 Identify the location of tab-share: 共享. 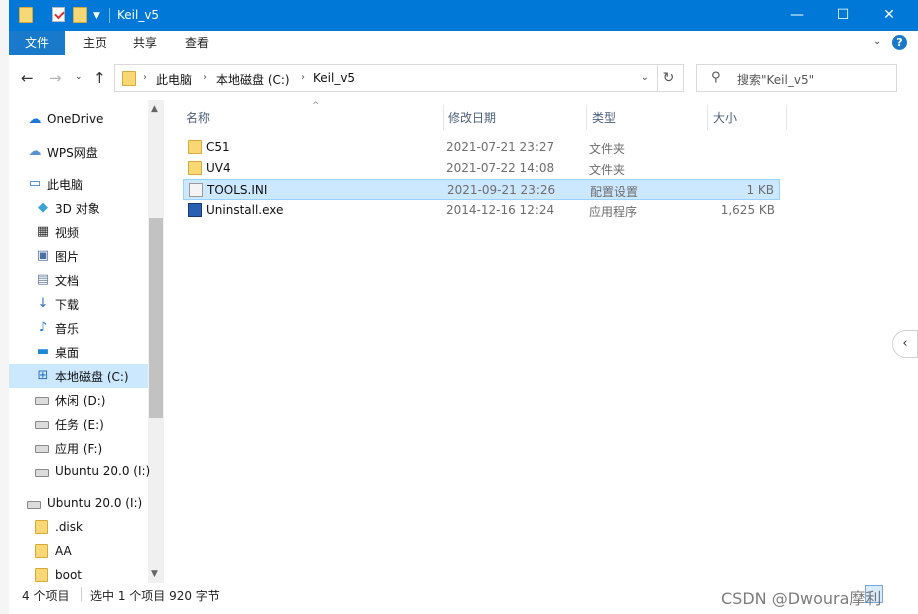
(145, 43).